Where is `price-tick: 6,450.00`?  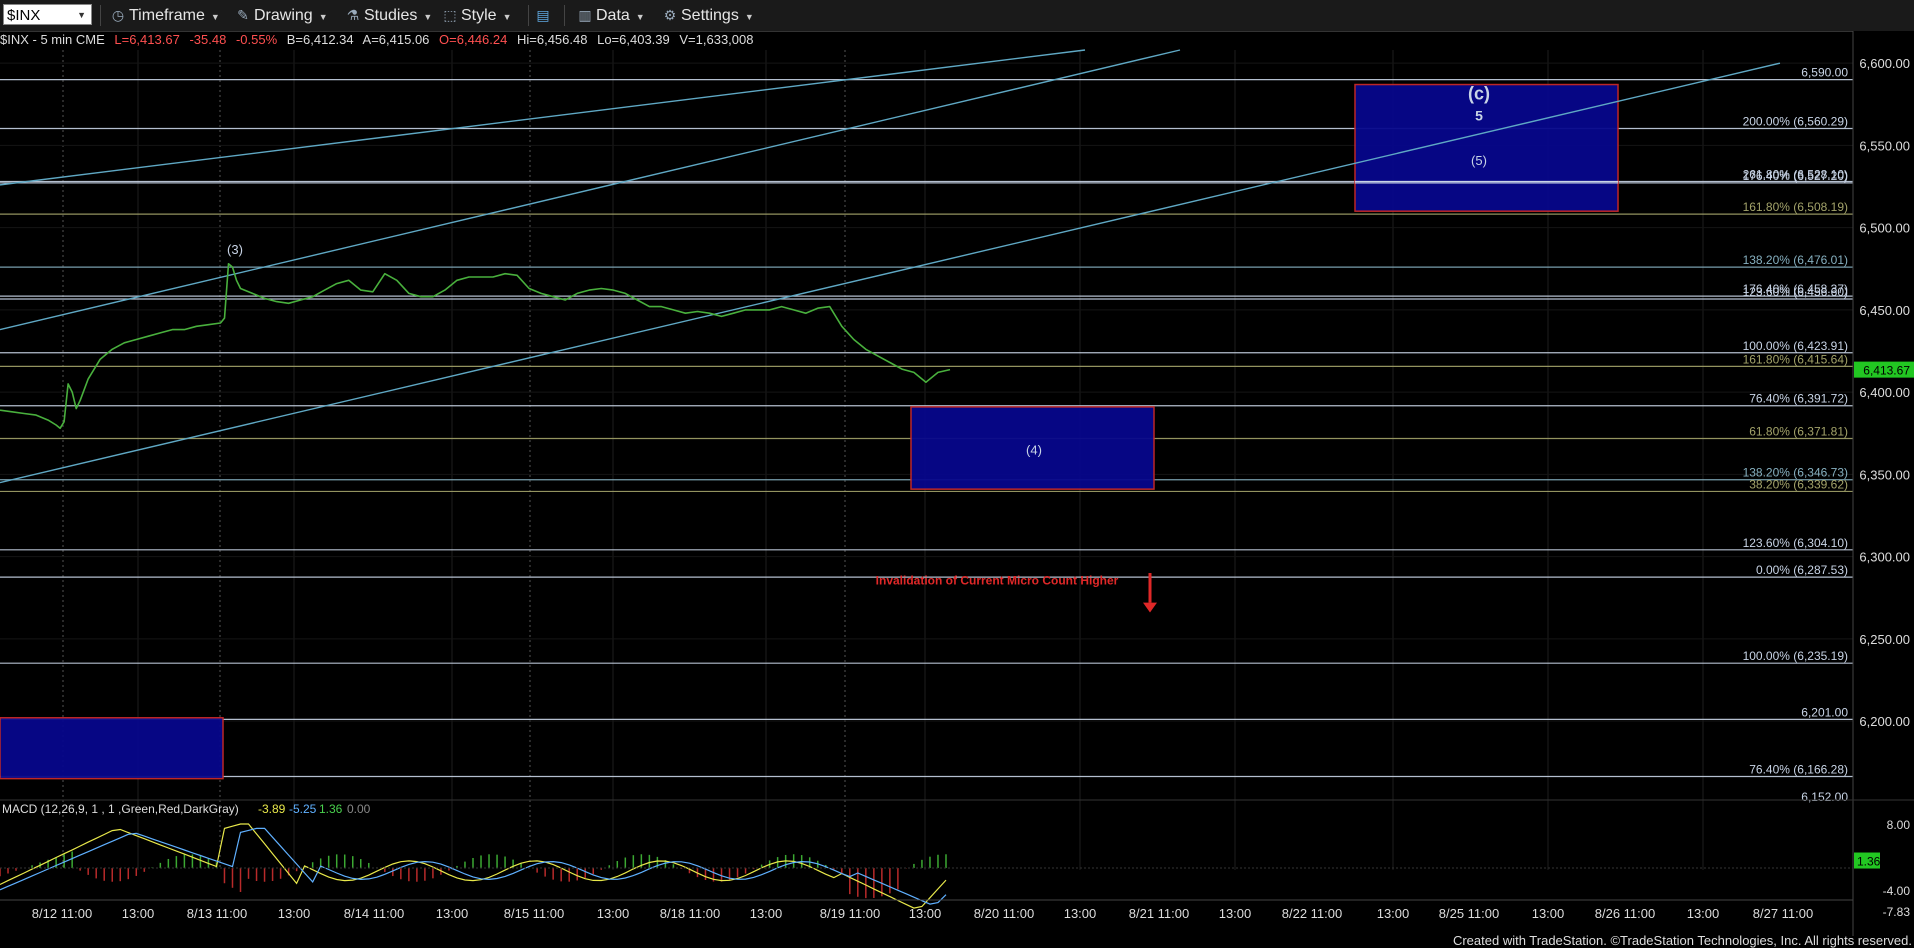
price-tick: 6,450.00 is located at coordinates (1884, 310).